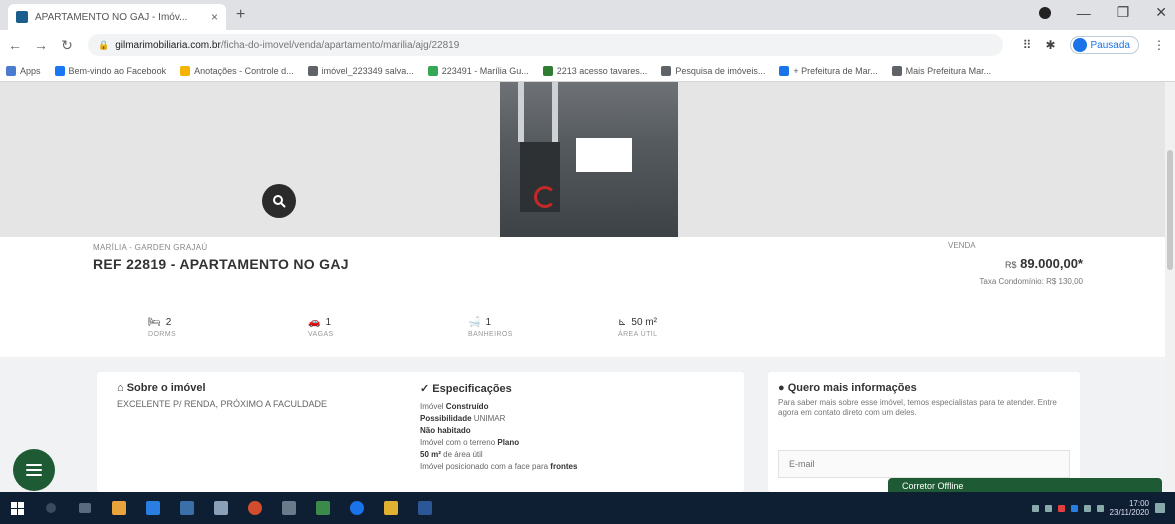  What do you see at coordinates (589, 159) in the screenshot?
I see `property-photo` at bounding box center [589, 159].